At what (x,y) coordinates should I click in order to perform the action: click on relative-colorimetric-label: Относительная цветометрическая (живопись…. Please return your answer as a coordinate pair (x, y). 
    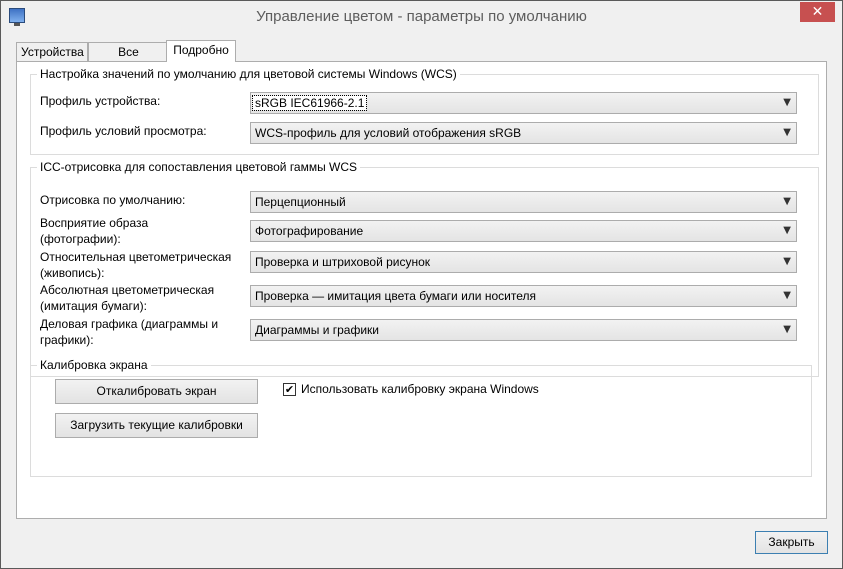
    Looking at the image, I should click on (135, 265).